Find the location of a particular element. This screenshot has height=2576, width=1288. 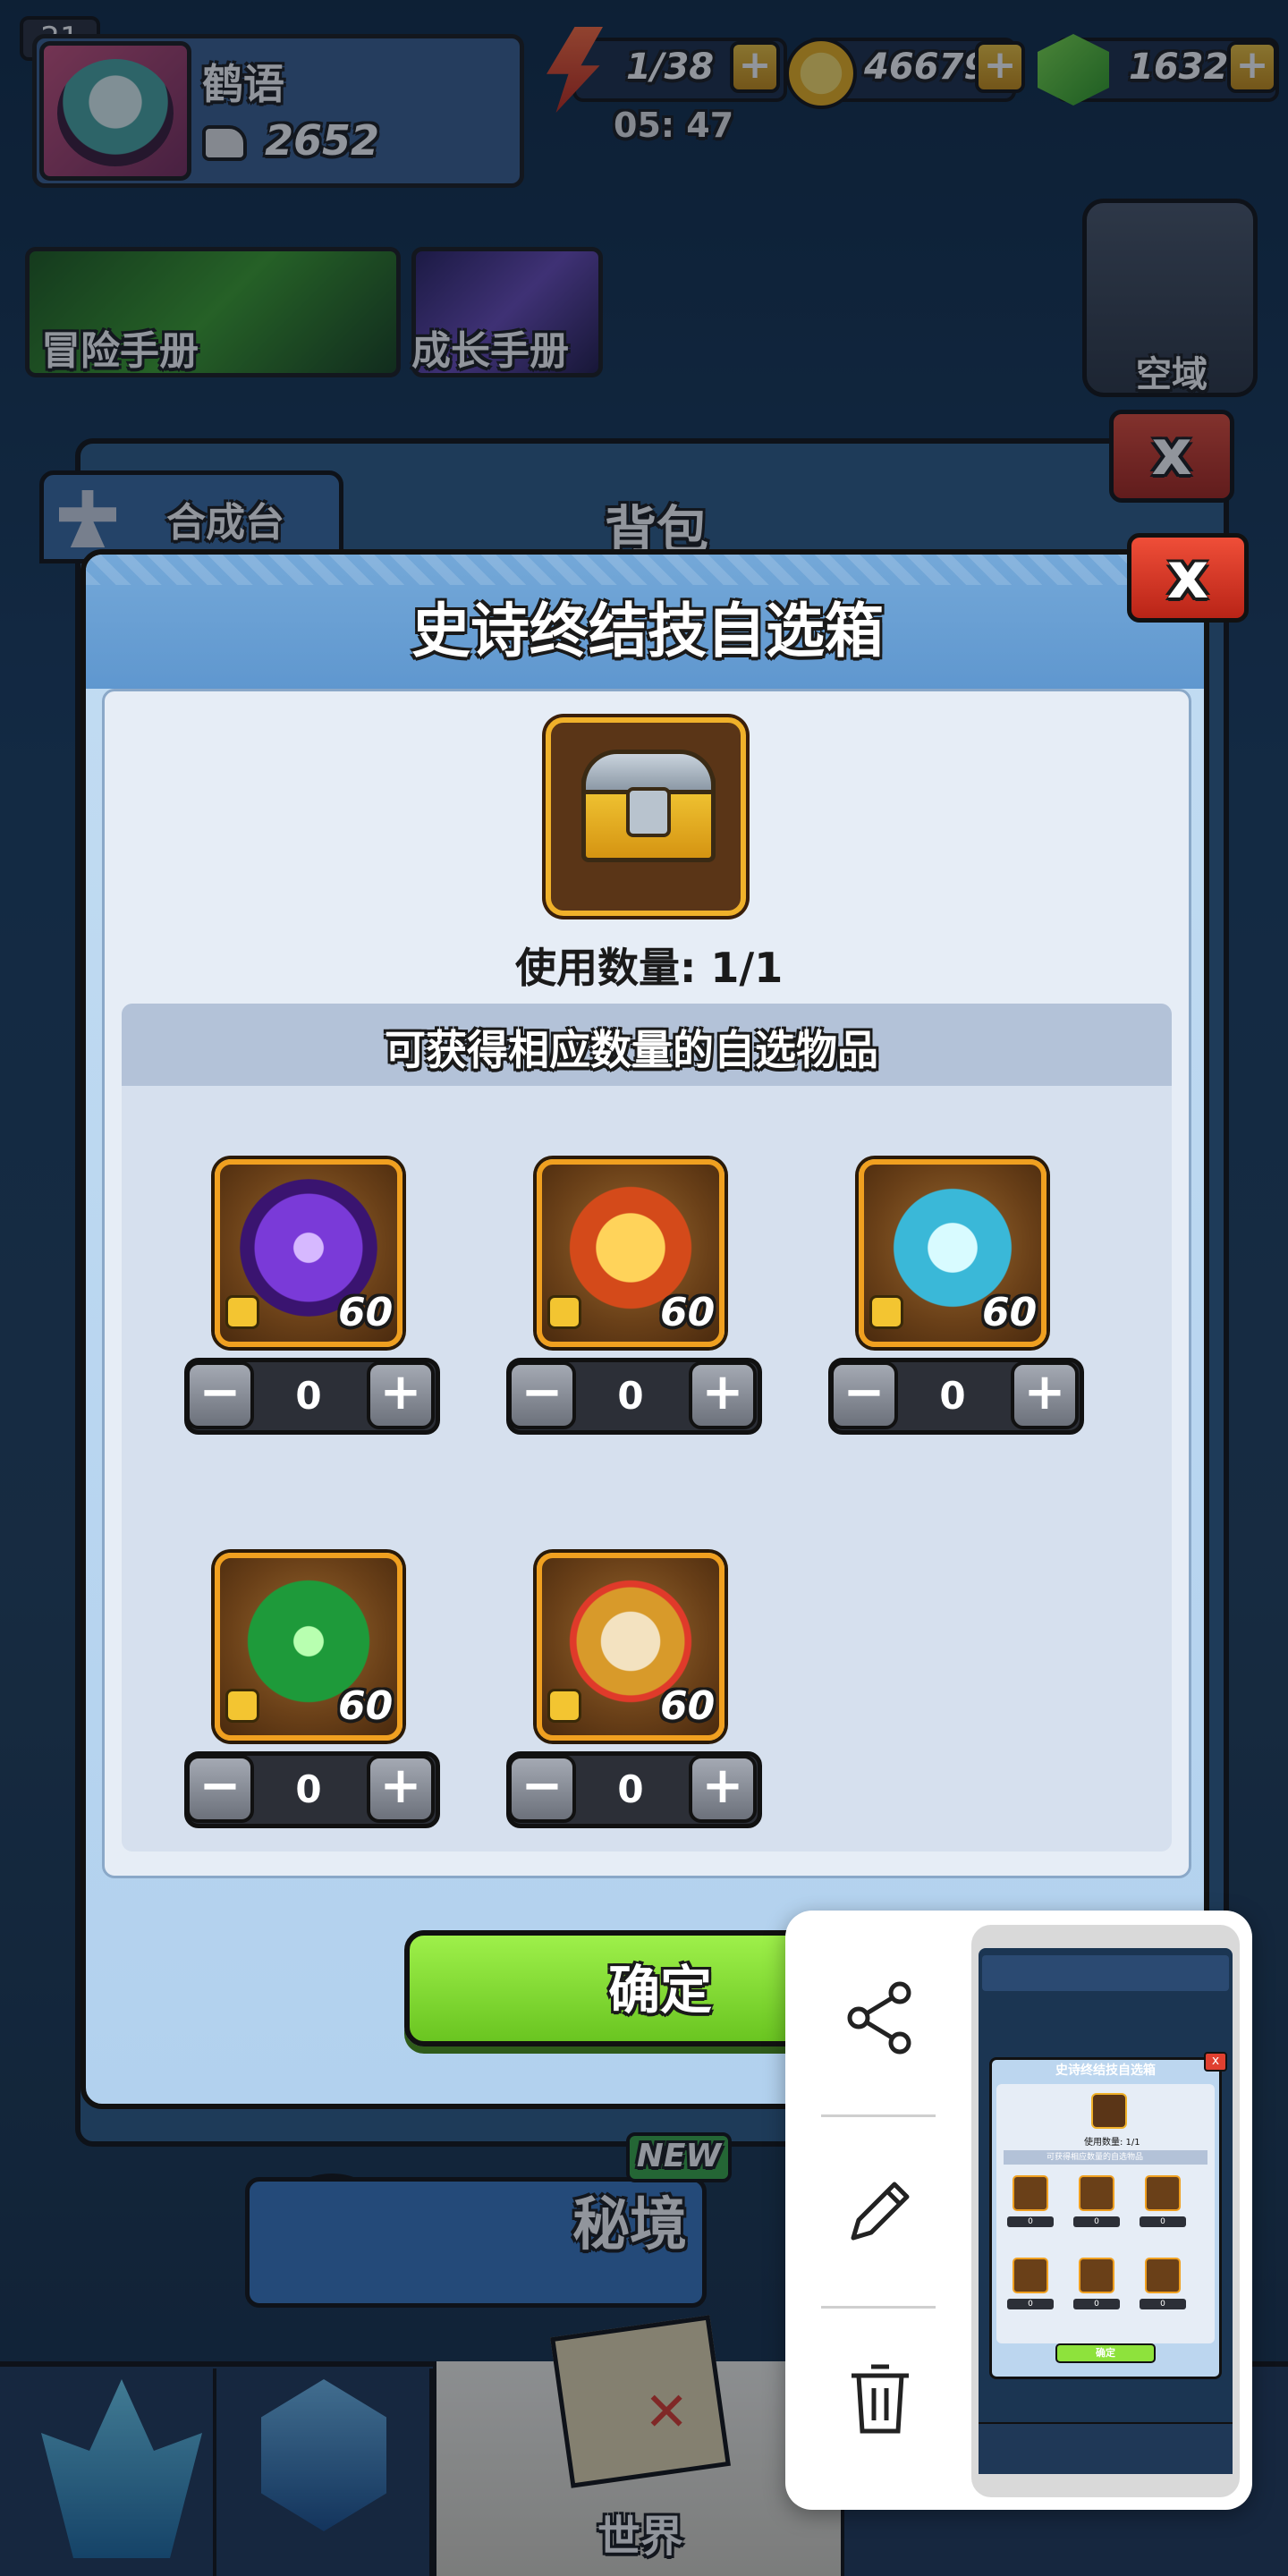

modal-header-pattern is located at coordinates (645, 570).